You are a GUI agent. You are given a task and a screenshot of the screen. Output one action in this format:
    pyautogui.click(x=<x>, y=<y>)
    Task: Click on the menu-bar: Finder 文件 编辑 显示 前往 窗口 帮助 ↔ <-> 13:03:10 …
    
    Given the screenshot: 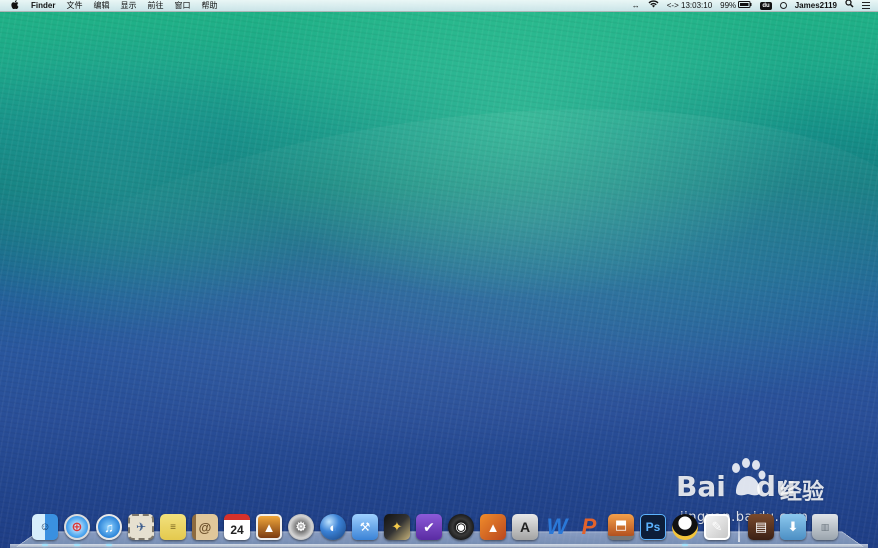 What is the action you would take?
    pyautogui.click(x=439, y=6)
    